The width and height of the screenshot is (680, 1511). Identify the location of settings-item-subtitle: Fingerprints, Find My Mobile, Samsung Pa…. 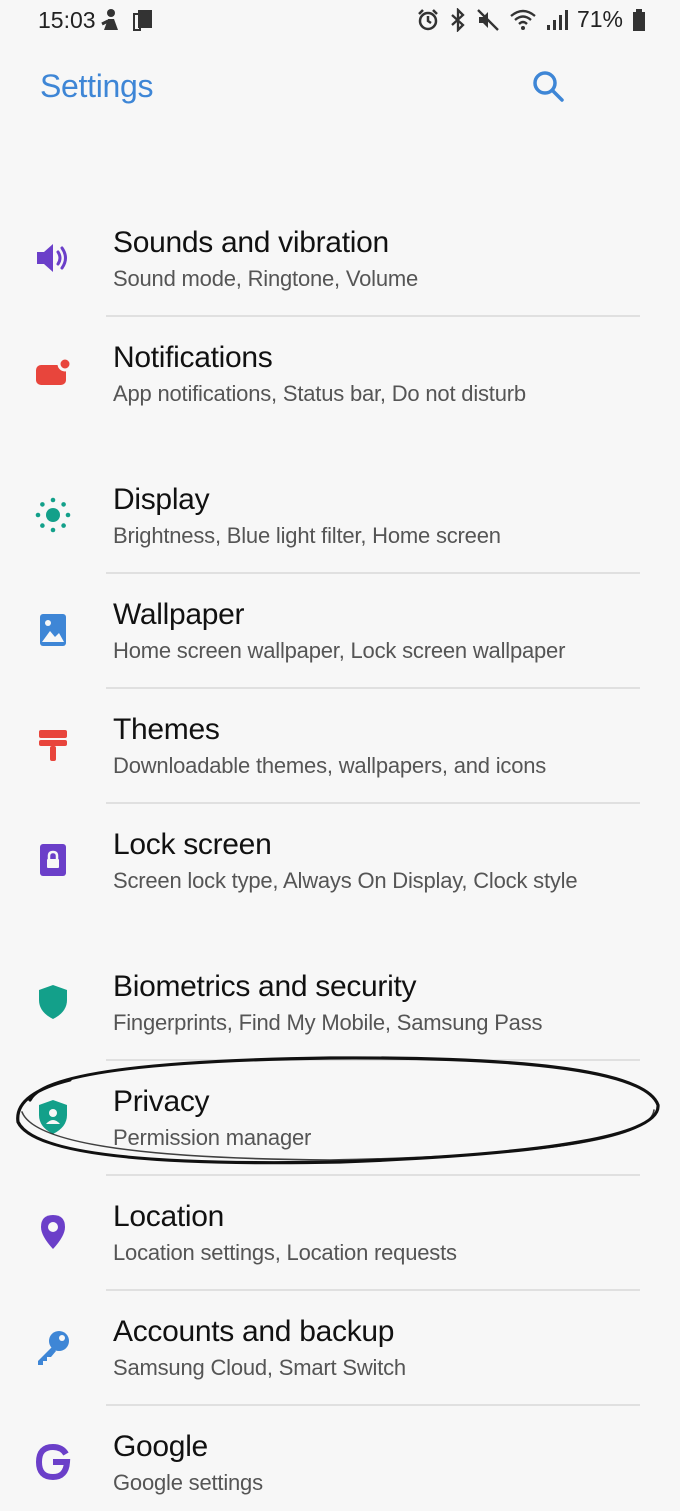
(328, 1022).